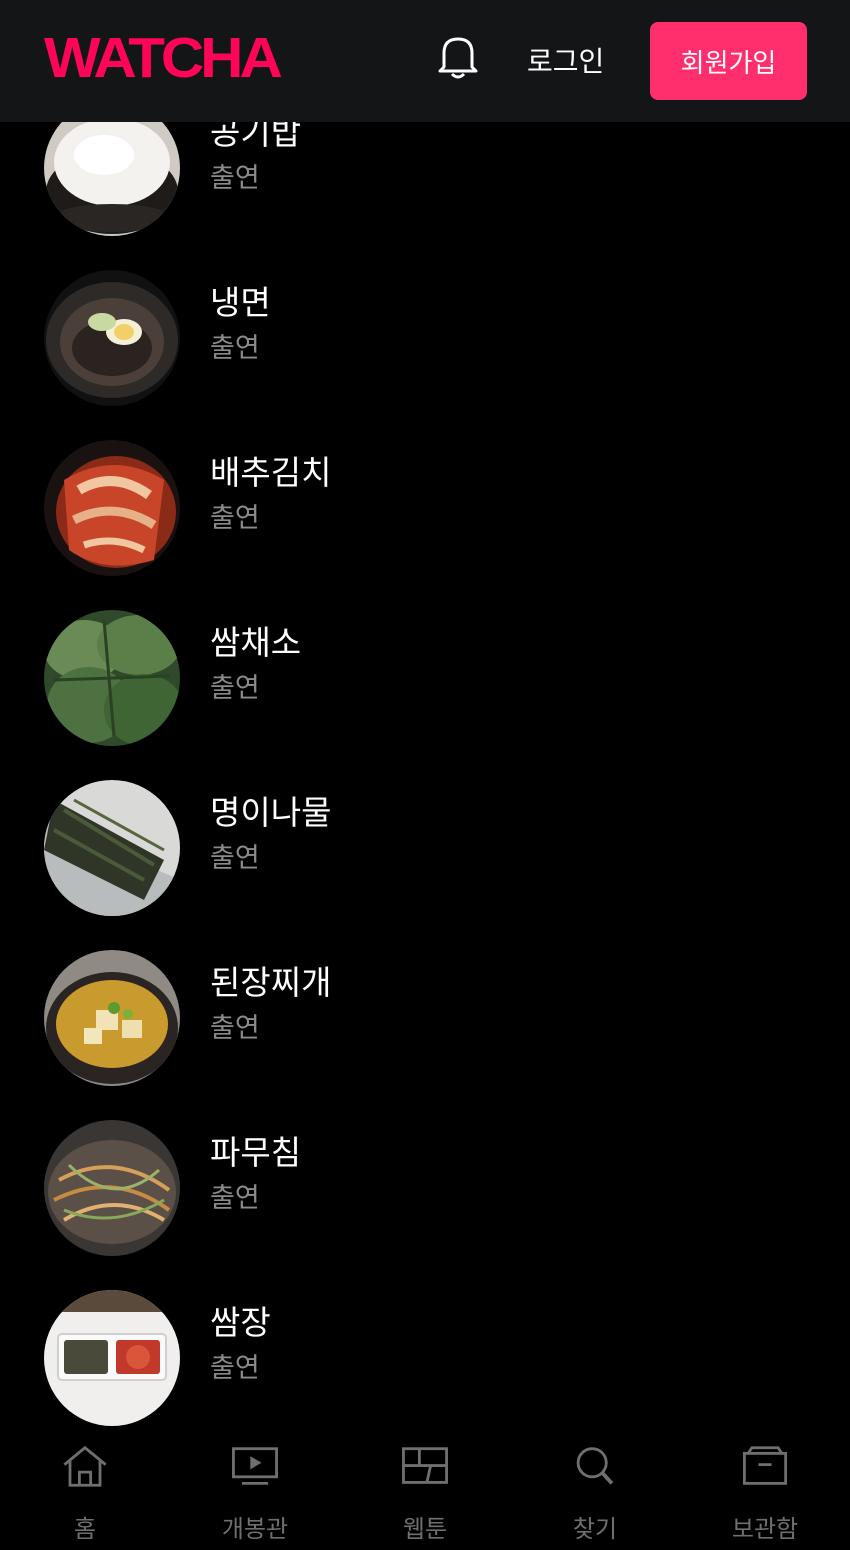  Describe the element at coordinates (112, 338) in the screenshot. I see `naengmyeon-photo` at that location.